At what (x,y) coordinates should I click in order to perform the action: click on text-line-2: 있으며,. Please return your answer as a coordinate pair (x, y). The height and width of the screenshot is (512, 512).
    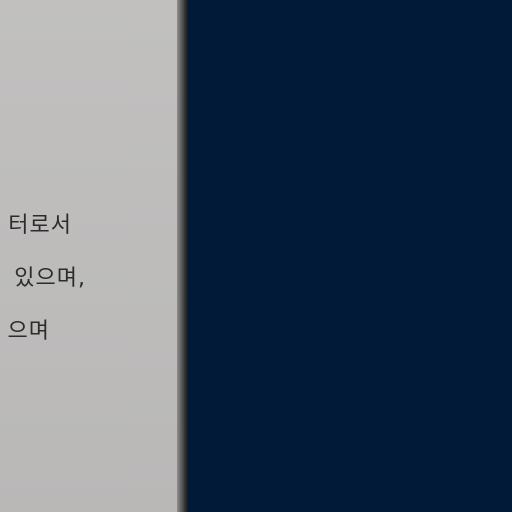
    Looking at the image, I should click on (50, 278).